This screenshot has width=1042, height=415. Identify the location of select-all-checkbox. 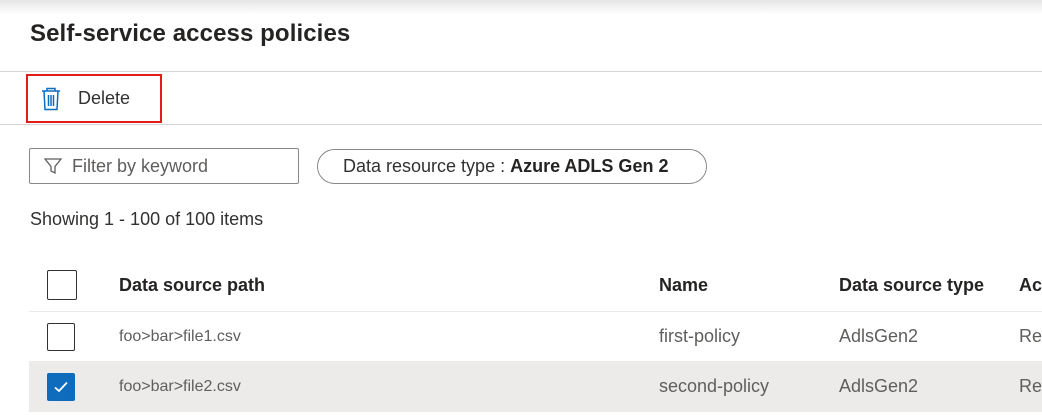
(62, 285).